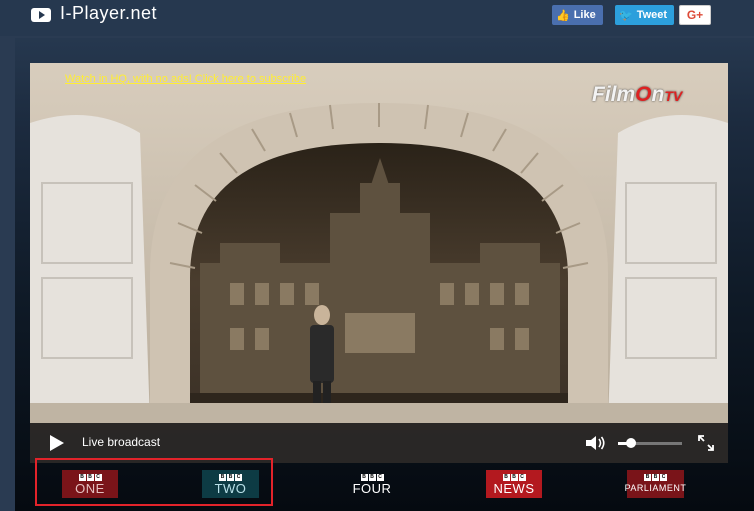 Image resolution: width=754 pixels, height=511 pixels. Describe the element at coordinates (57, 443) in the screenshot. I see `play-icon` at that location.